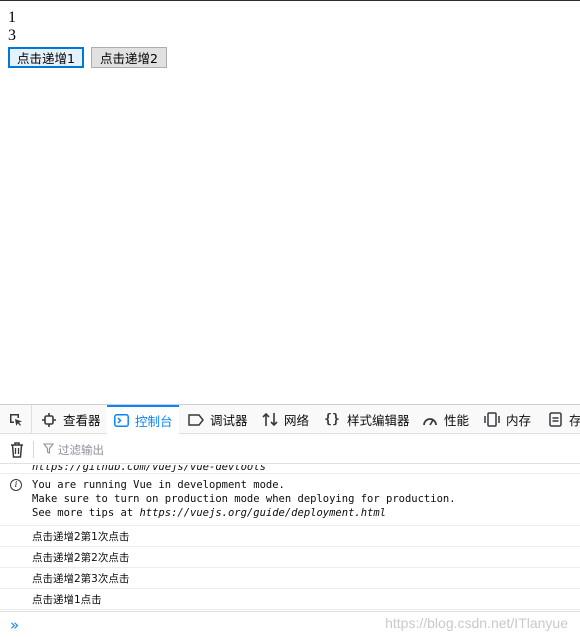 This screenshot has width=580, height=637. What do you see at coordinates (290, 557) in the screenshot?
I see `log-entry-message: 点击递增2第2次点击` at bounding box center [290, 557].